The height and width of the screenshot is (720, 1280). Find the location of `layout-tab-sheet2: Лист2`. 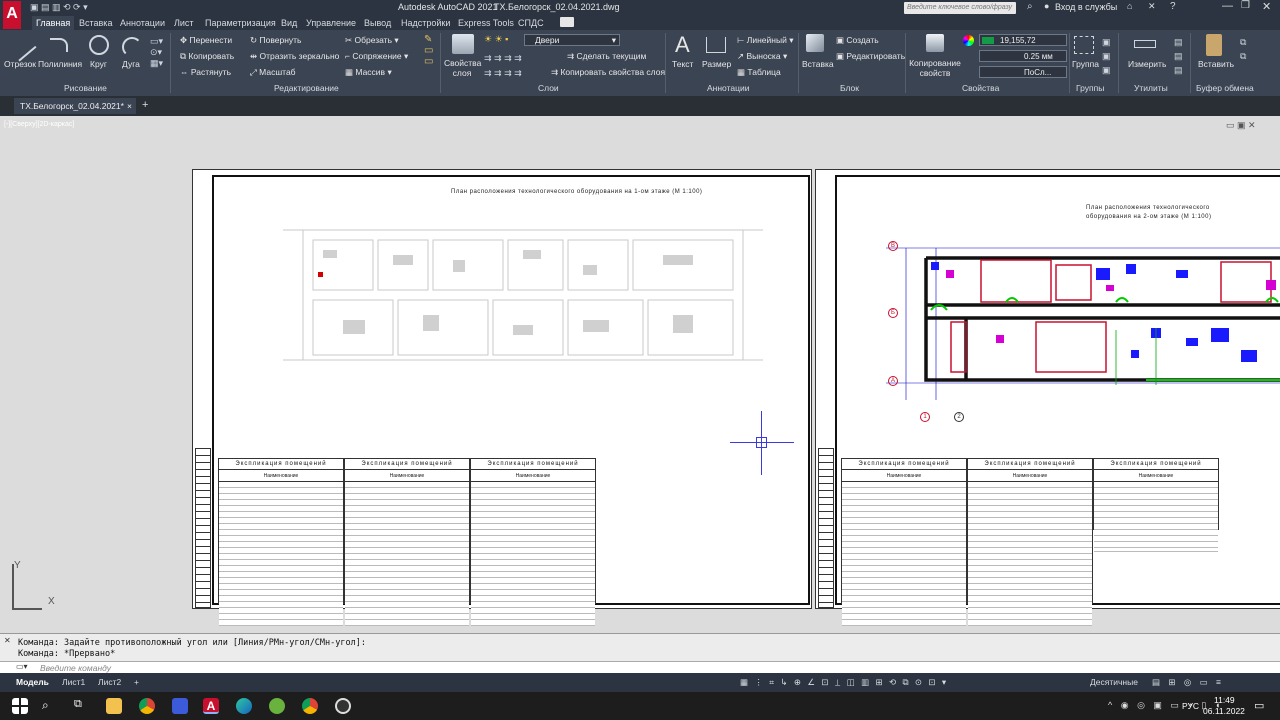

layout-tab-sheet2: Лист2 is located at coordinates (109, 682).